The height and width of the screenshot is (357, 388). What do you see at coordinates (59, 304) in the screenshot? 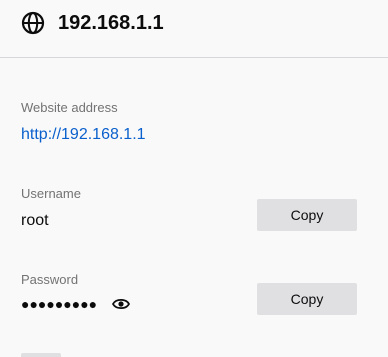
I see `password-value: ●●●●●●●●●` at bounding box center [59, 304].